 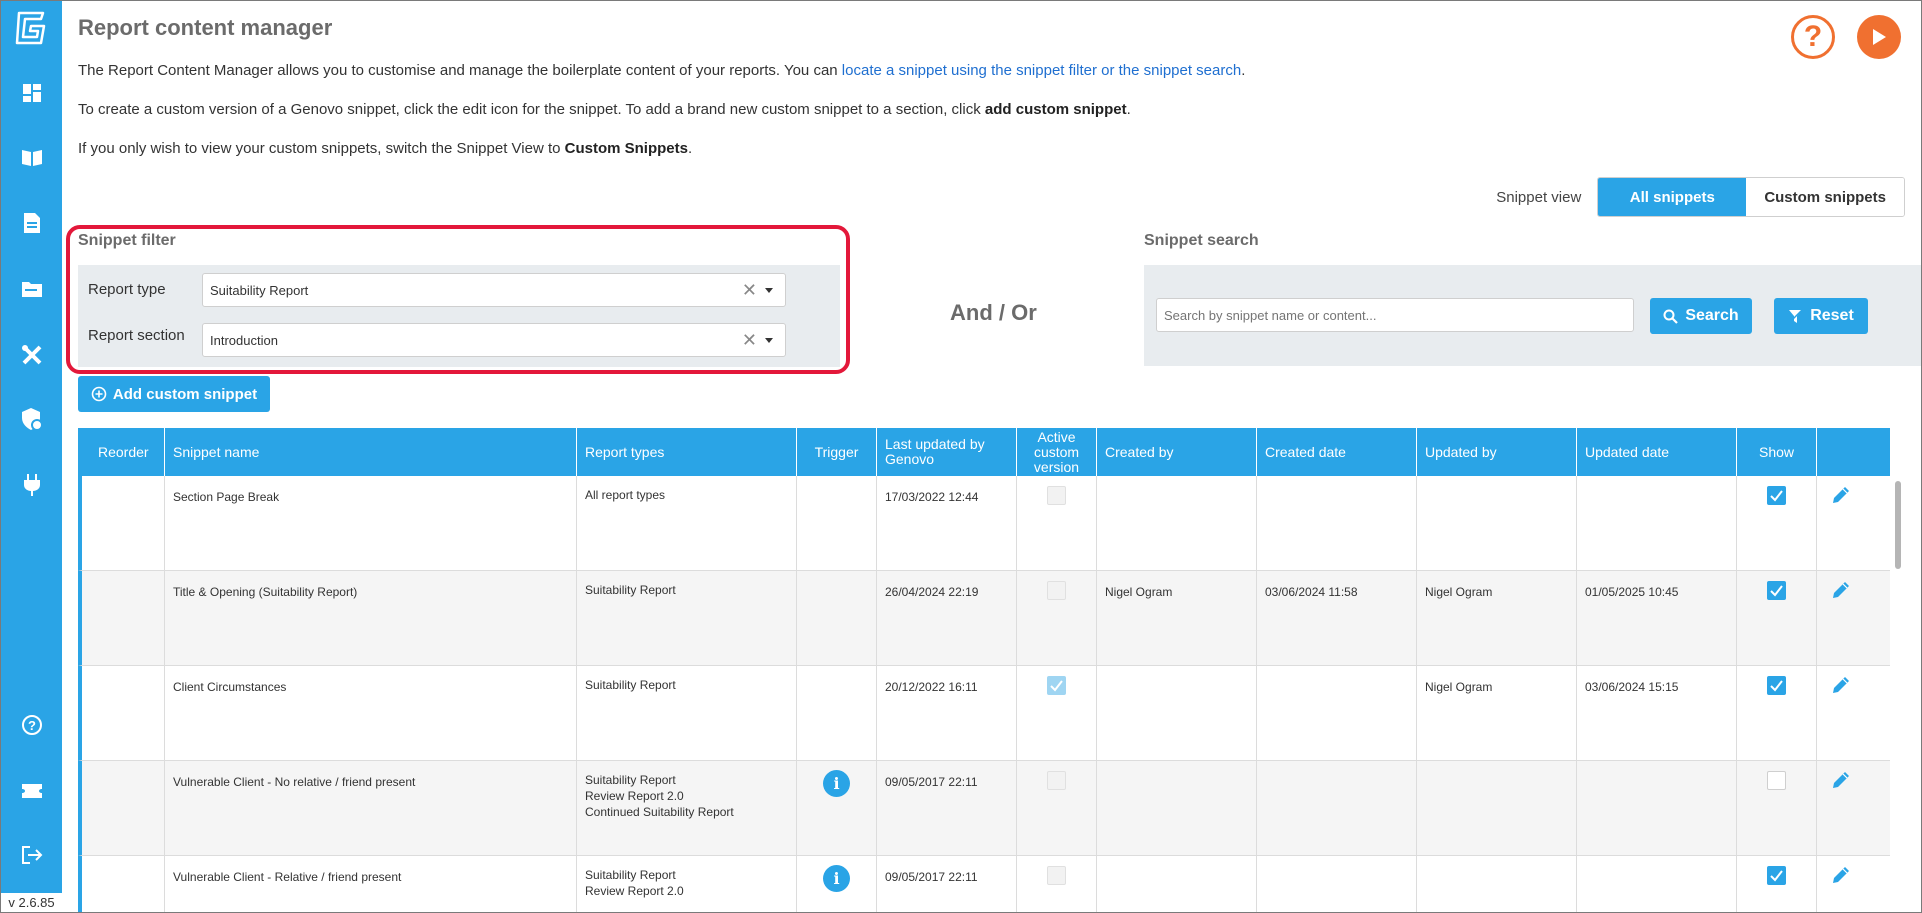 What do you see at coordinates (1898, 525) in the screenshot?
I see `scrollbar-thumb` at bounding box center [1898, 525].